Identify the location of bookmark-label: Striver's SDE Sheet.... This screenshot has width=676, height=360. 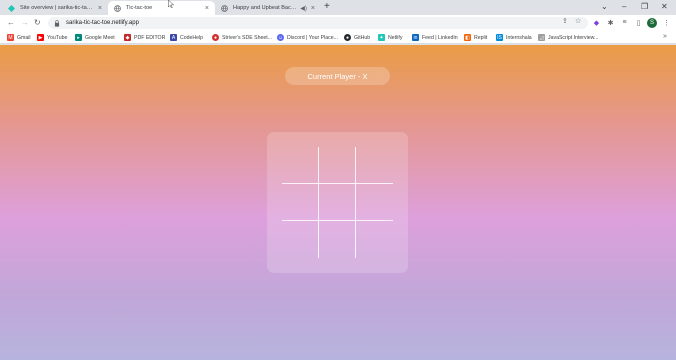
(247, 37).